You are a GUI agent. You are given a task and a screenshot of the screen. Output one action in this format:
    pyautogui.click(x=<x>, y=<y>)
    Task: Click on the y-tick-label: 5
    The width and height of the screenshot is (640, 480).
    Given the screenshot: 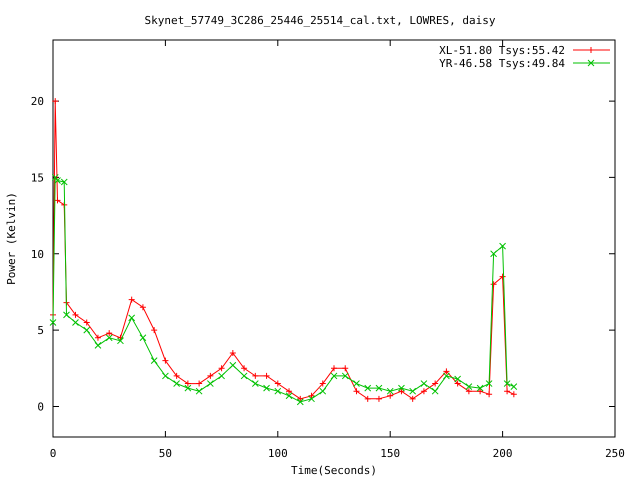 What is the action you would take?
    pyautogui.click(x=40, y=331)
    